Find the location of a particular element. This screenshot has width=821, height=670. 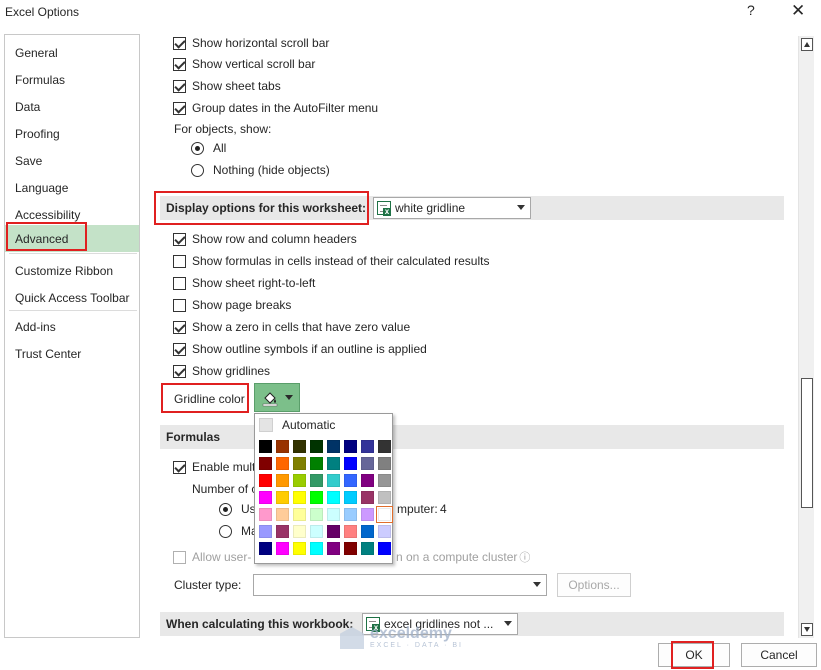

nav-item-data: Data is located at coordinates (72, 106).